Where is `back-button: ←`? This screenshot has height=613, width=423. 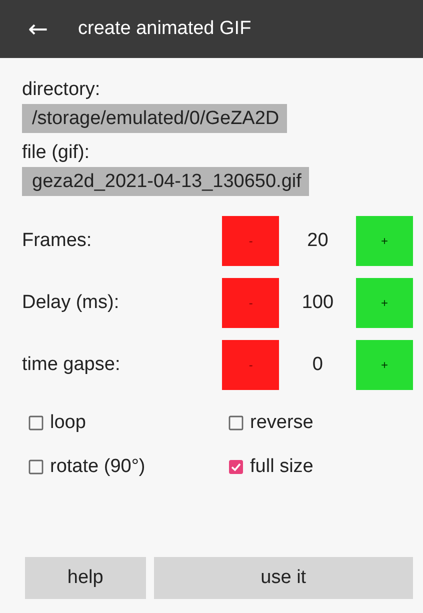 back-button: ← is located at coordinates (38, 29).